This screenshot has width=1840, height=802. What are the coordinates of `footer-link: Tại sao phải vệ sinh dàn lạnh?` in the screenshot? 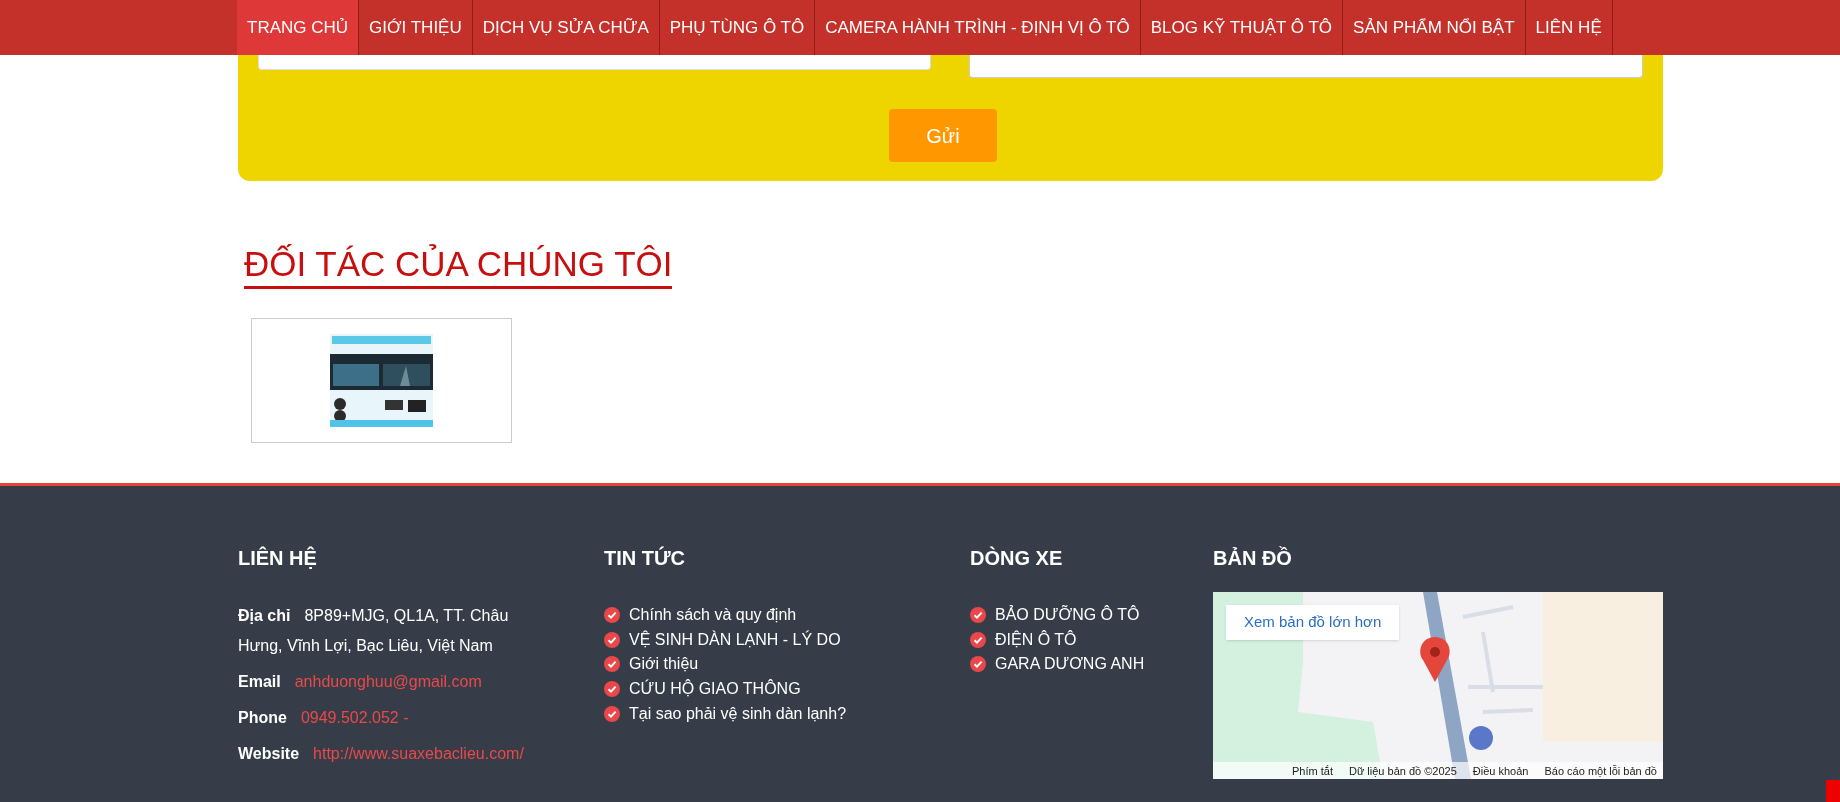 It's located at (738, 713).